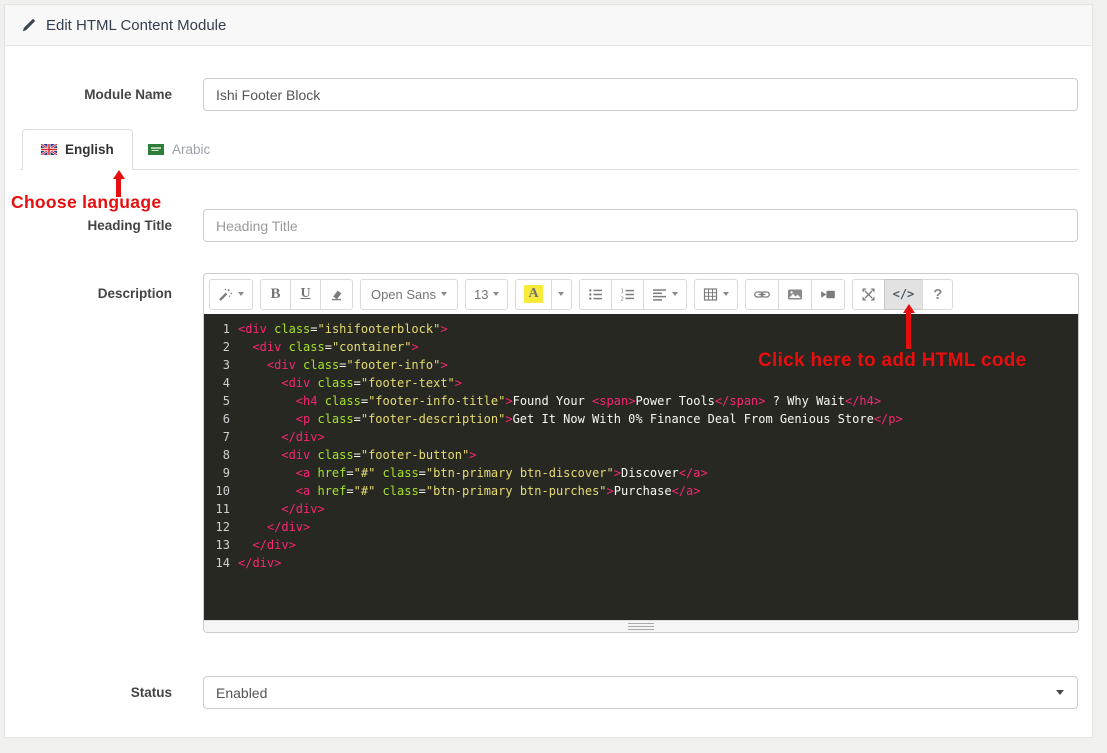 This screenshot has height=753, width=1107. I want to click on line-number: 8, so click(226, 455).